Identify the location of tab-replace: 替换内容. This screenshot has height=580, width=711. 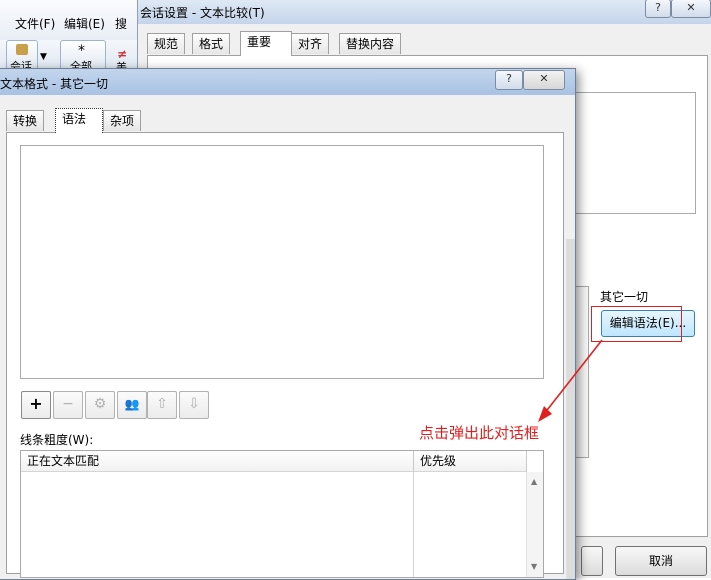
(370, 43).